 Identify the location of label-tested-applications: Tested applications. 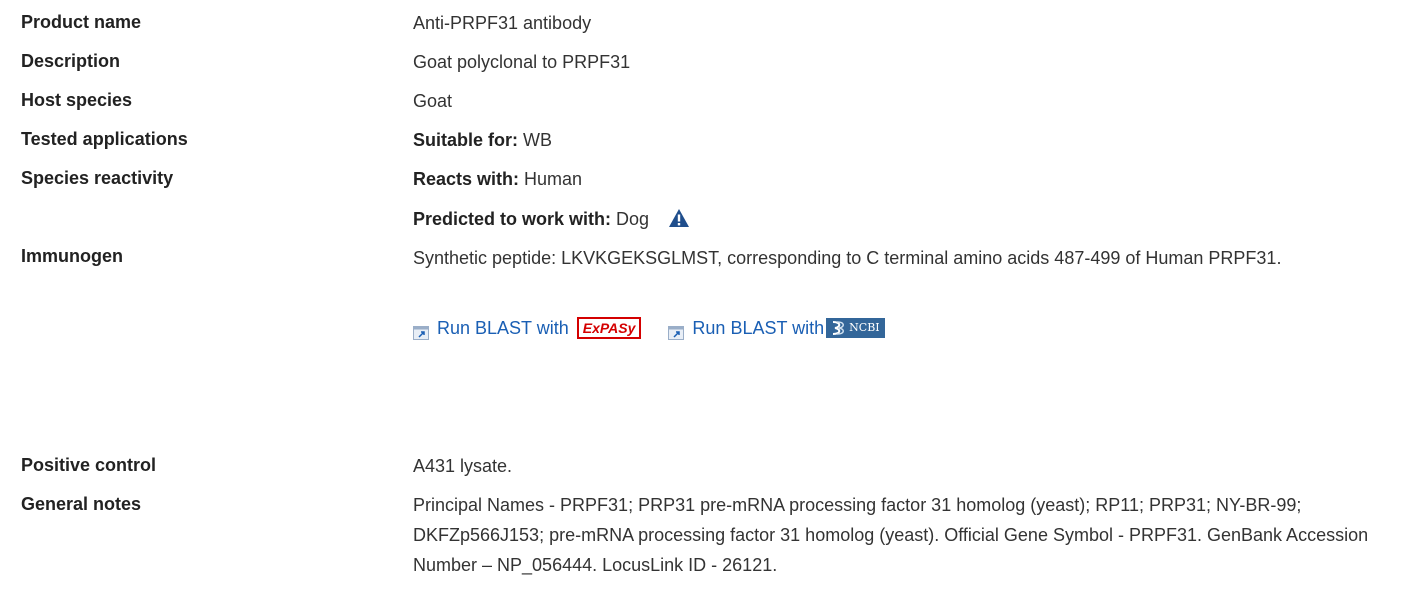
(104, 139).